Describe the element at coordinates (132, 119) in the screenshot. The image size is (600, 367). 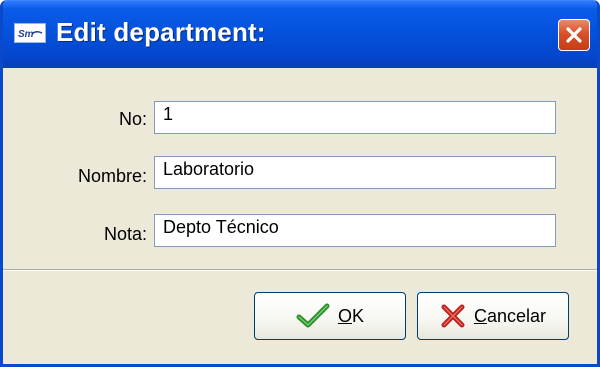
I see `no-label: No:` at that location.